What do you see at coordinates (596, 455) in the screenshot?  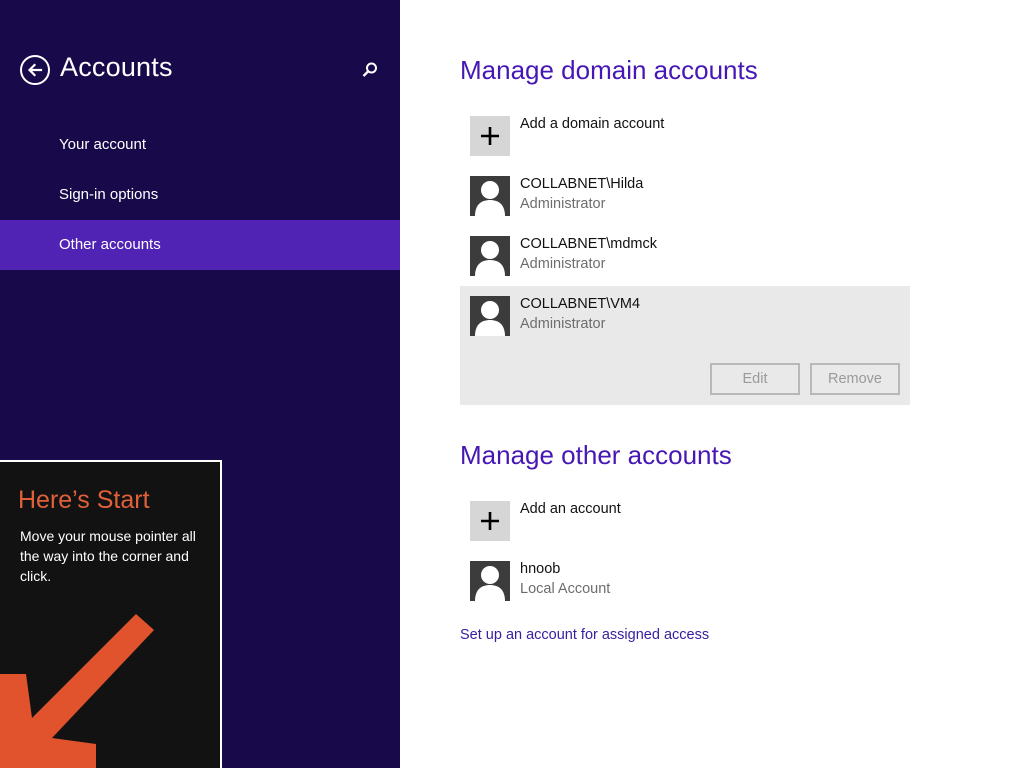 I see `other-accounts-heading: Manage other accounts` at bounding box center [596, 455].